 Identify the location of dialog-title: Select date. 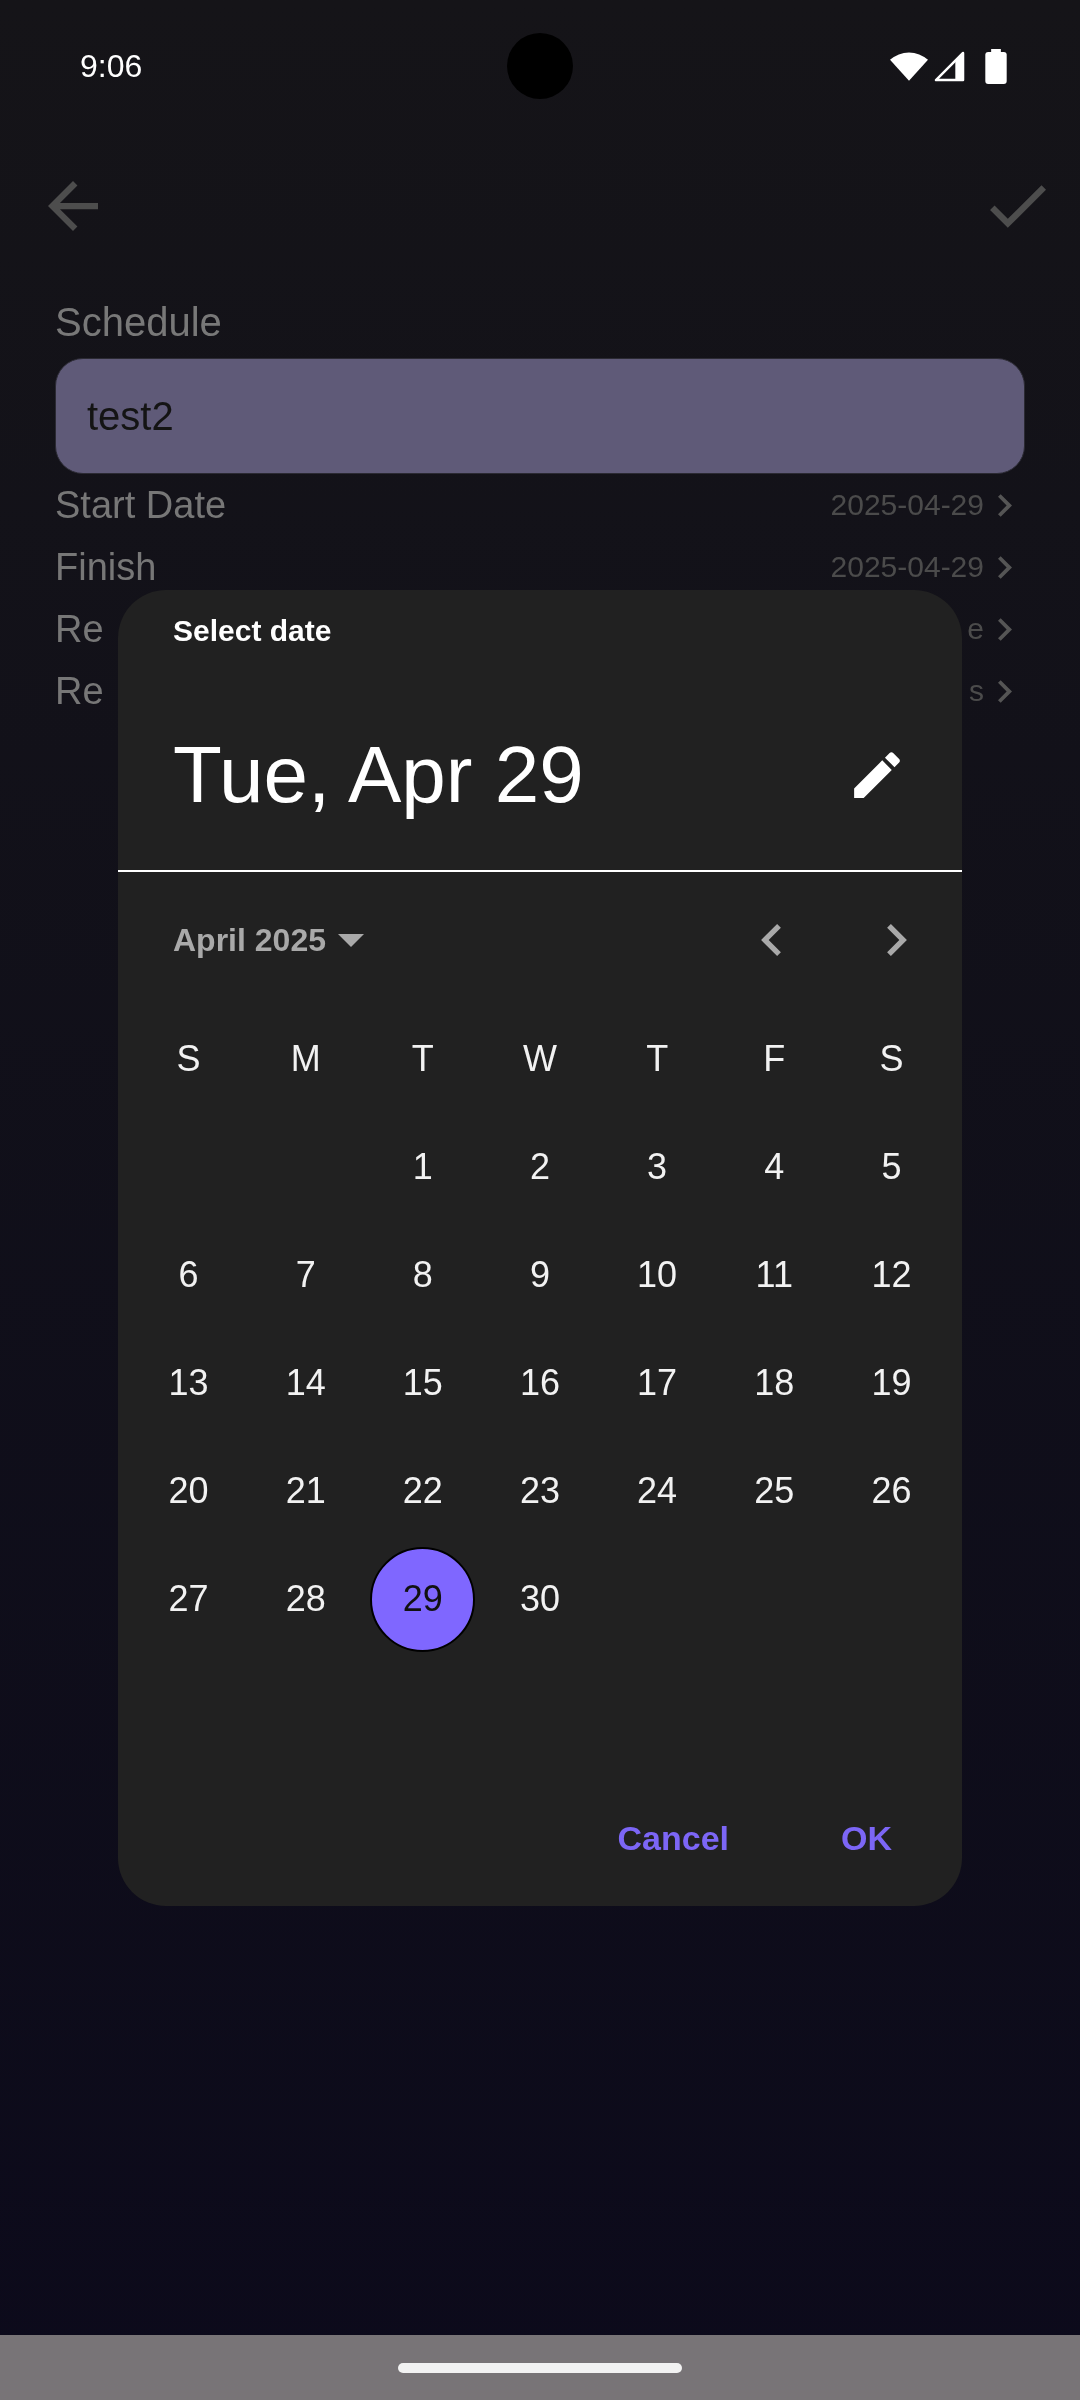
(252, 631).